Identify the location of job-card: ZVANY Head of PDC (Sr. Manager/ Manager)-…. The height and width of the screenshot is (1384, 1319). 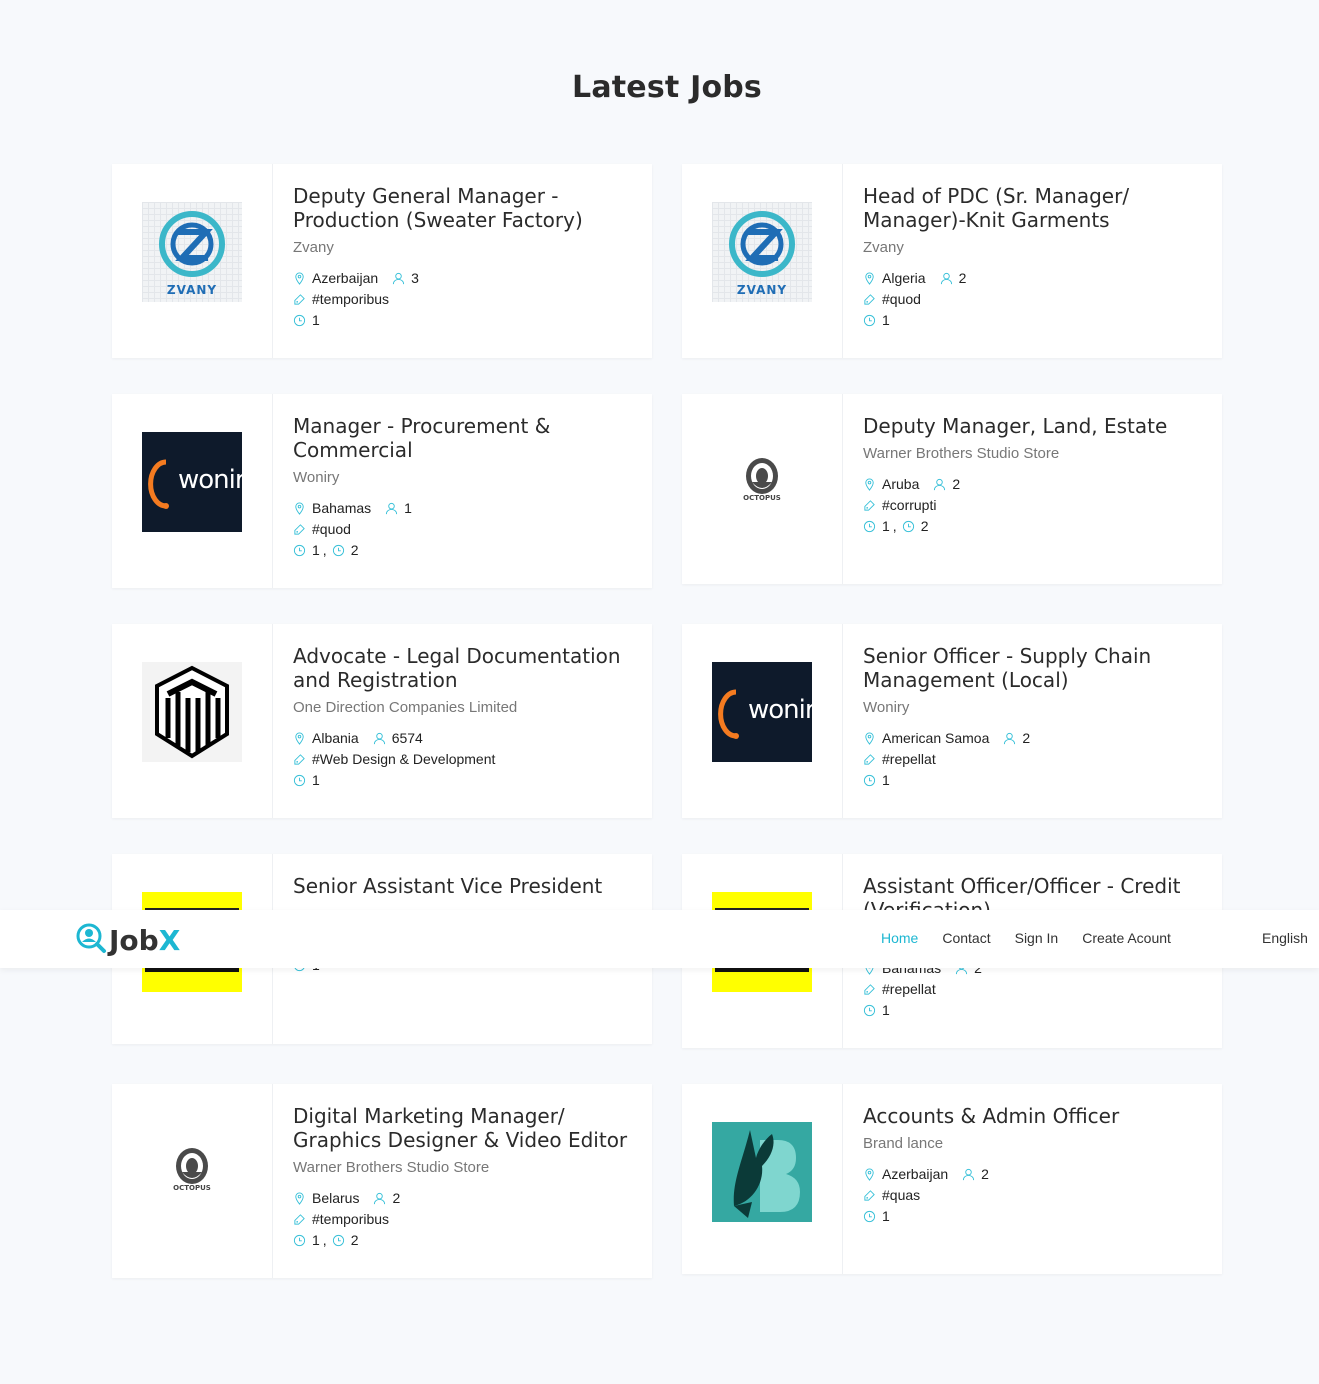
(952, 261).